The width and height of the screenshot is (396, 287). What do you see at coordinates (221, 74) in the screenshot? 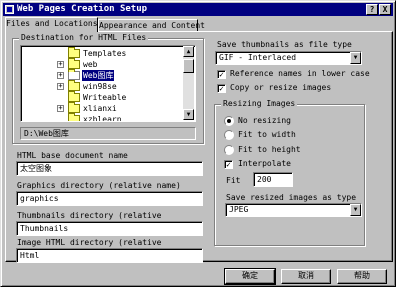
I see `reference-lower-checkbox: ✓` at bounding box center [221, 74].